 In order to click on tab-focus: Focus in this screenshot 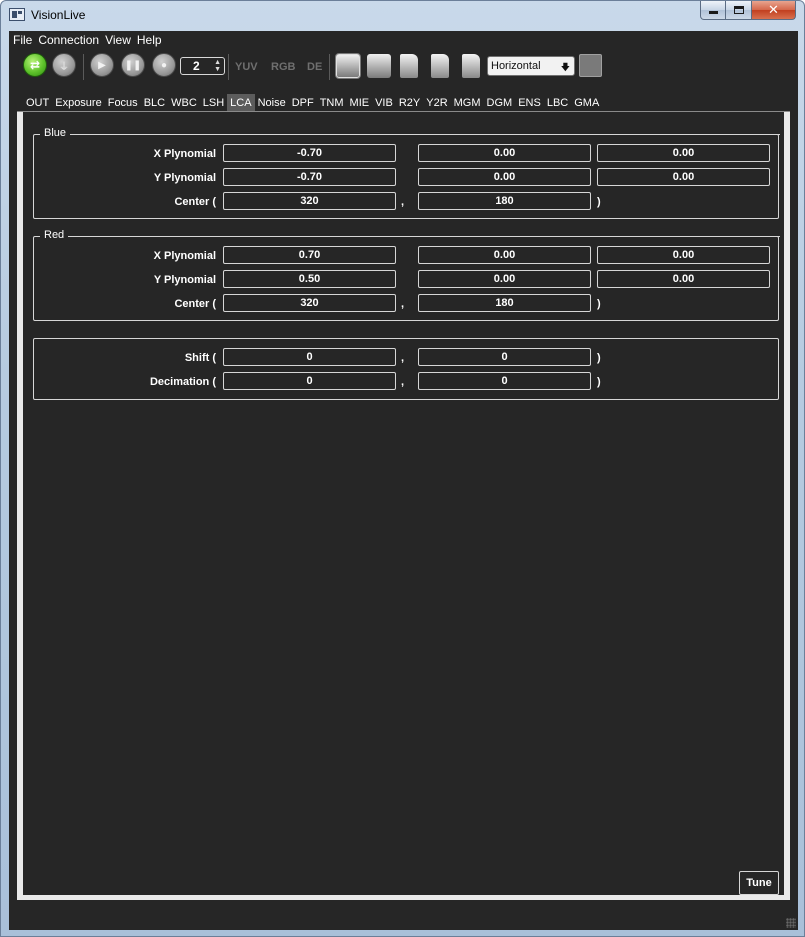, I will do `click(122, 103)`.